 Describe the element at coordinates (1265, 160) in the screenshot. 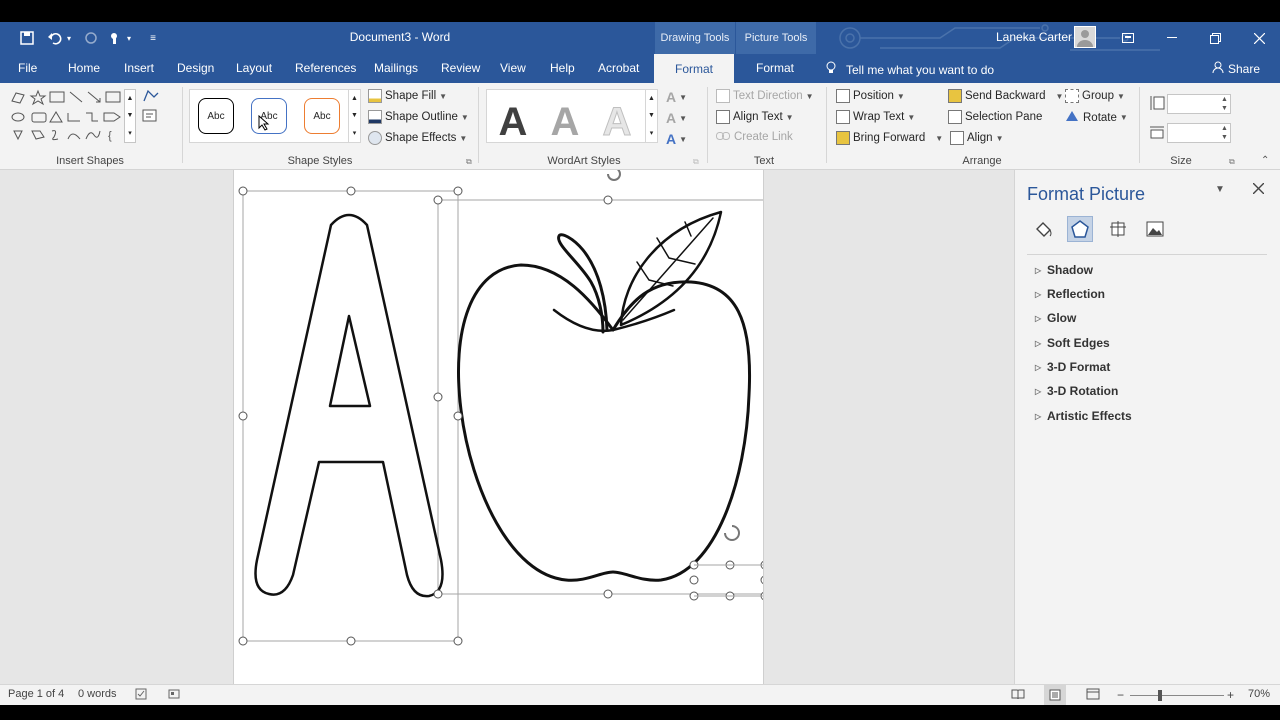

I see `collapse-ribbon-icon: ⌃` at that location.